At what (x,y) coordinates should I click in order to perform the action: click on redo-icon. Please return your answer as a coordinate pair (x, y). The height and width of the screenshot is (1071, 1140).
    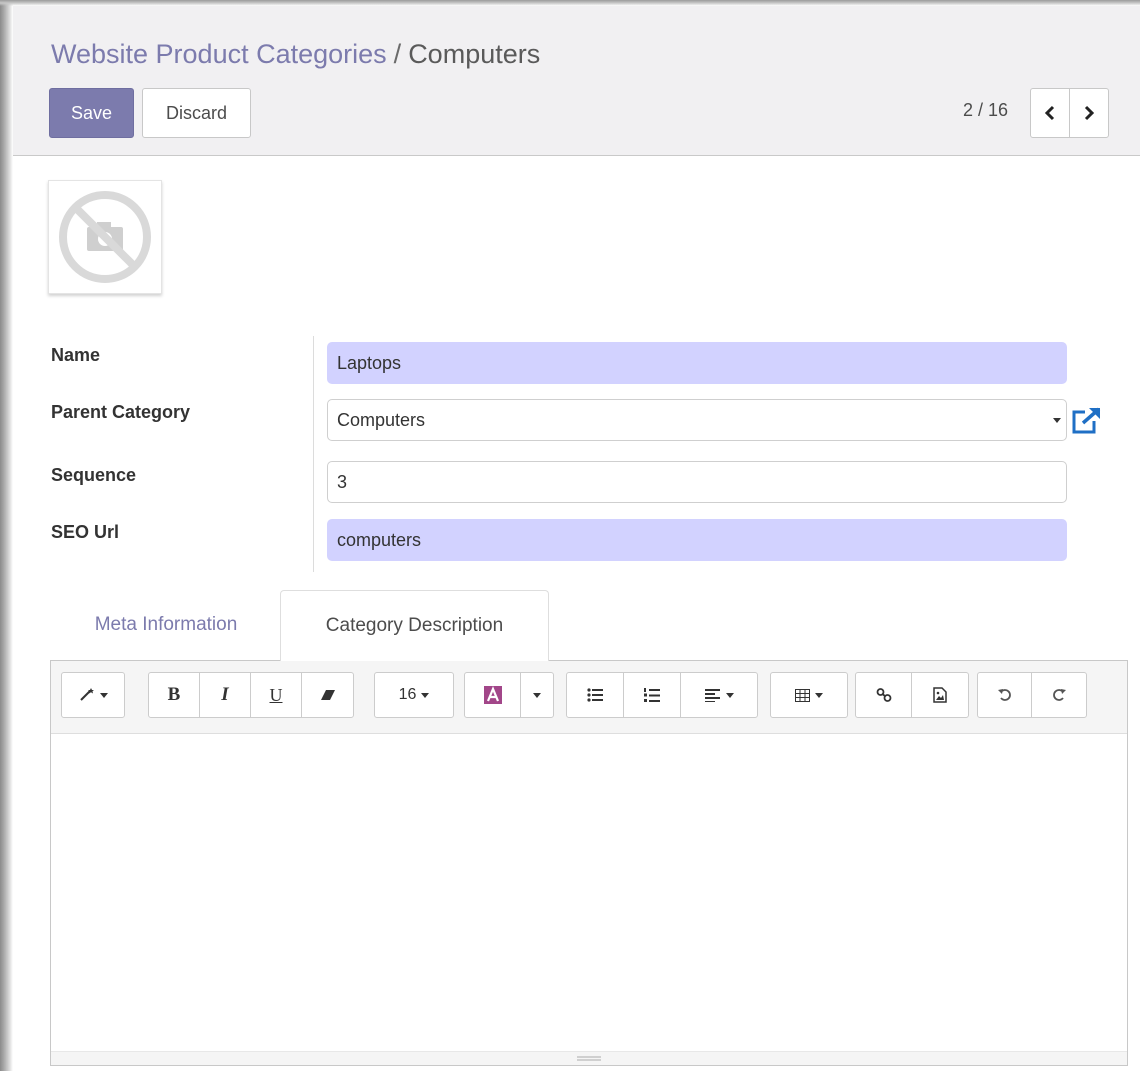
    Looking at the image, I should click on (1059, 695).